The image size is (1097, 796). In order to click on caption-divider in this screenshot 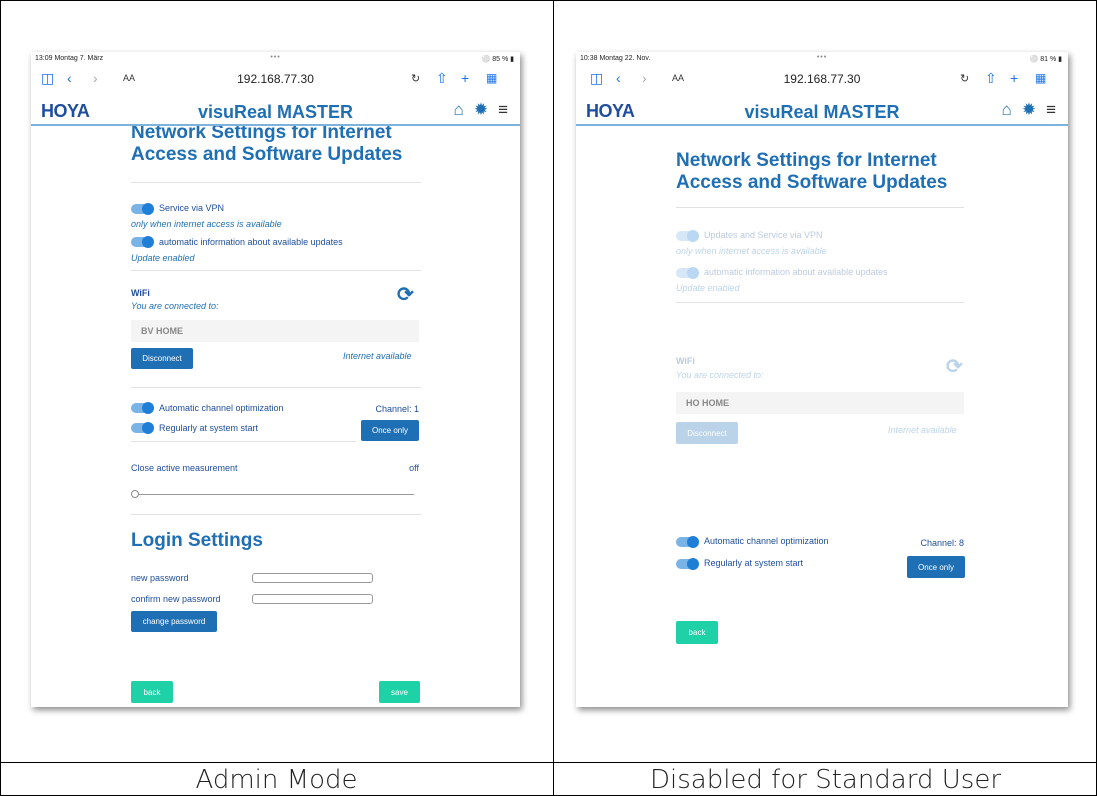, I will do `click(548, 762)`.